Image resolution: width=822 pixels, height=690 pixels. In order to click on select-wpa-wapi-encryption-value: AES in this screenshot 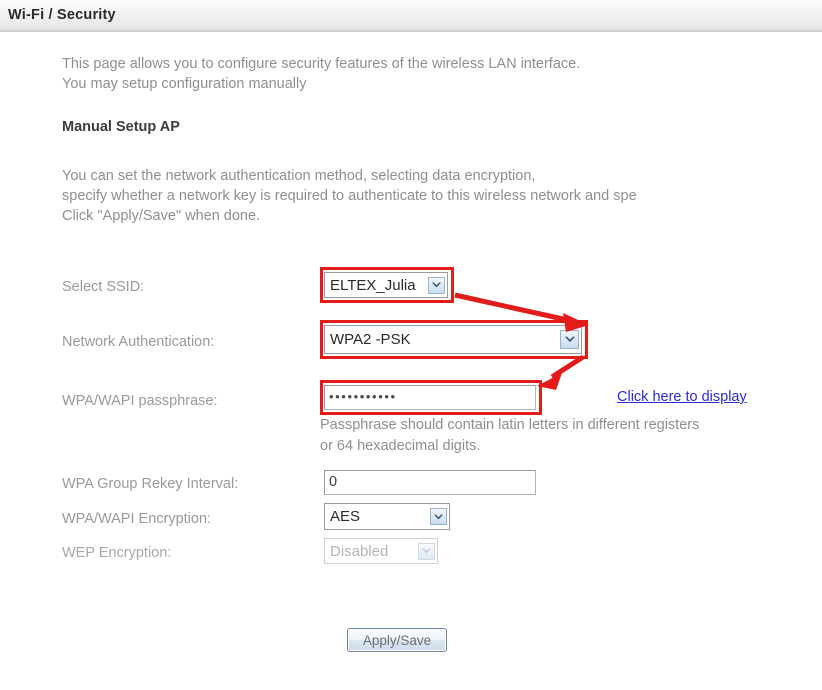, I will do `click(345, 516)`.